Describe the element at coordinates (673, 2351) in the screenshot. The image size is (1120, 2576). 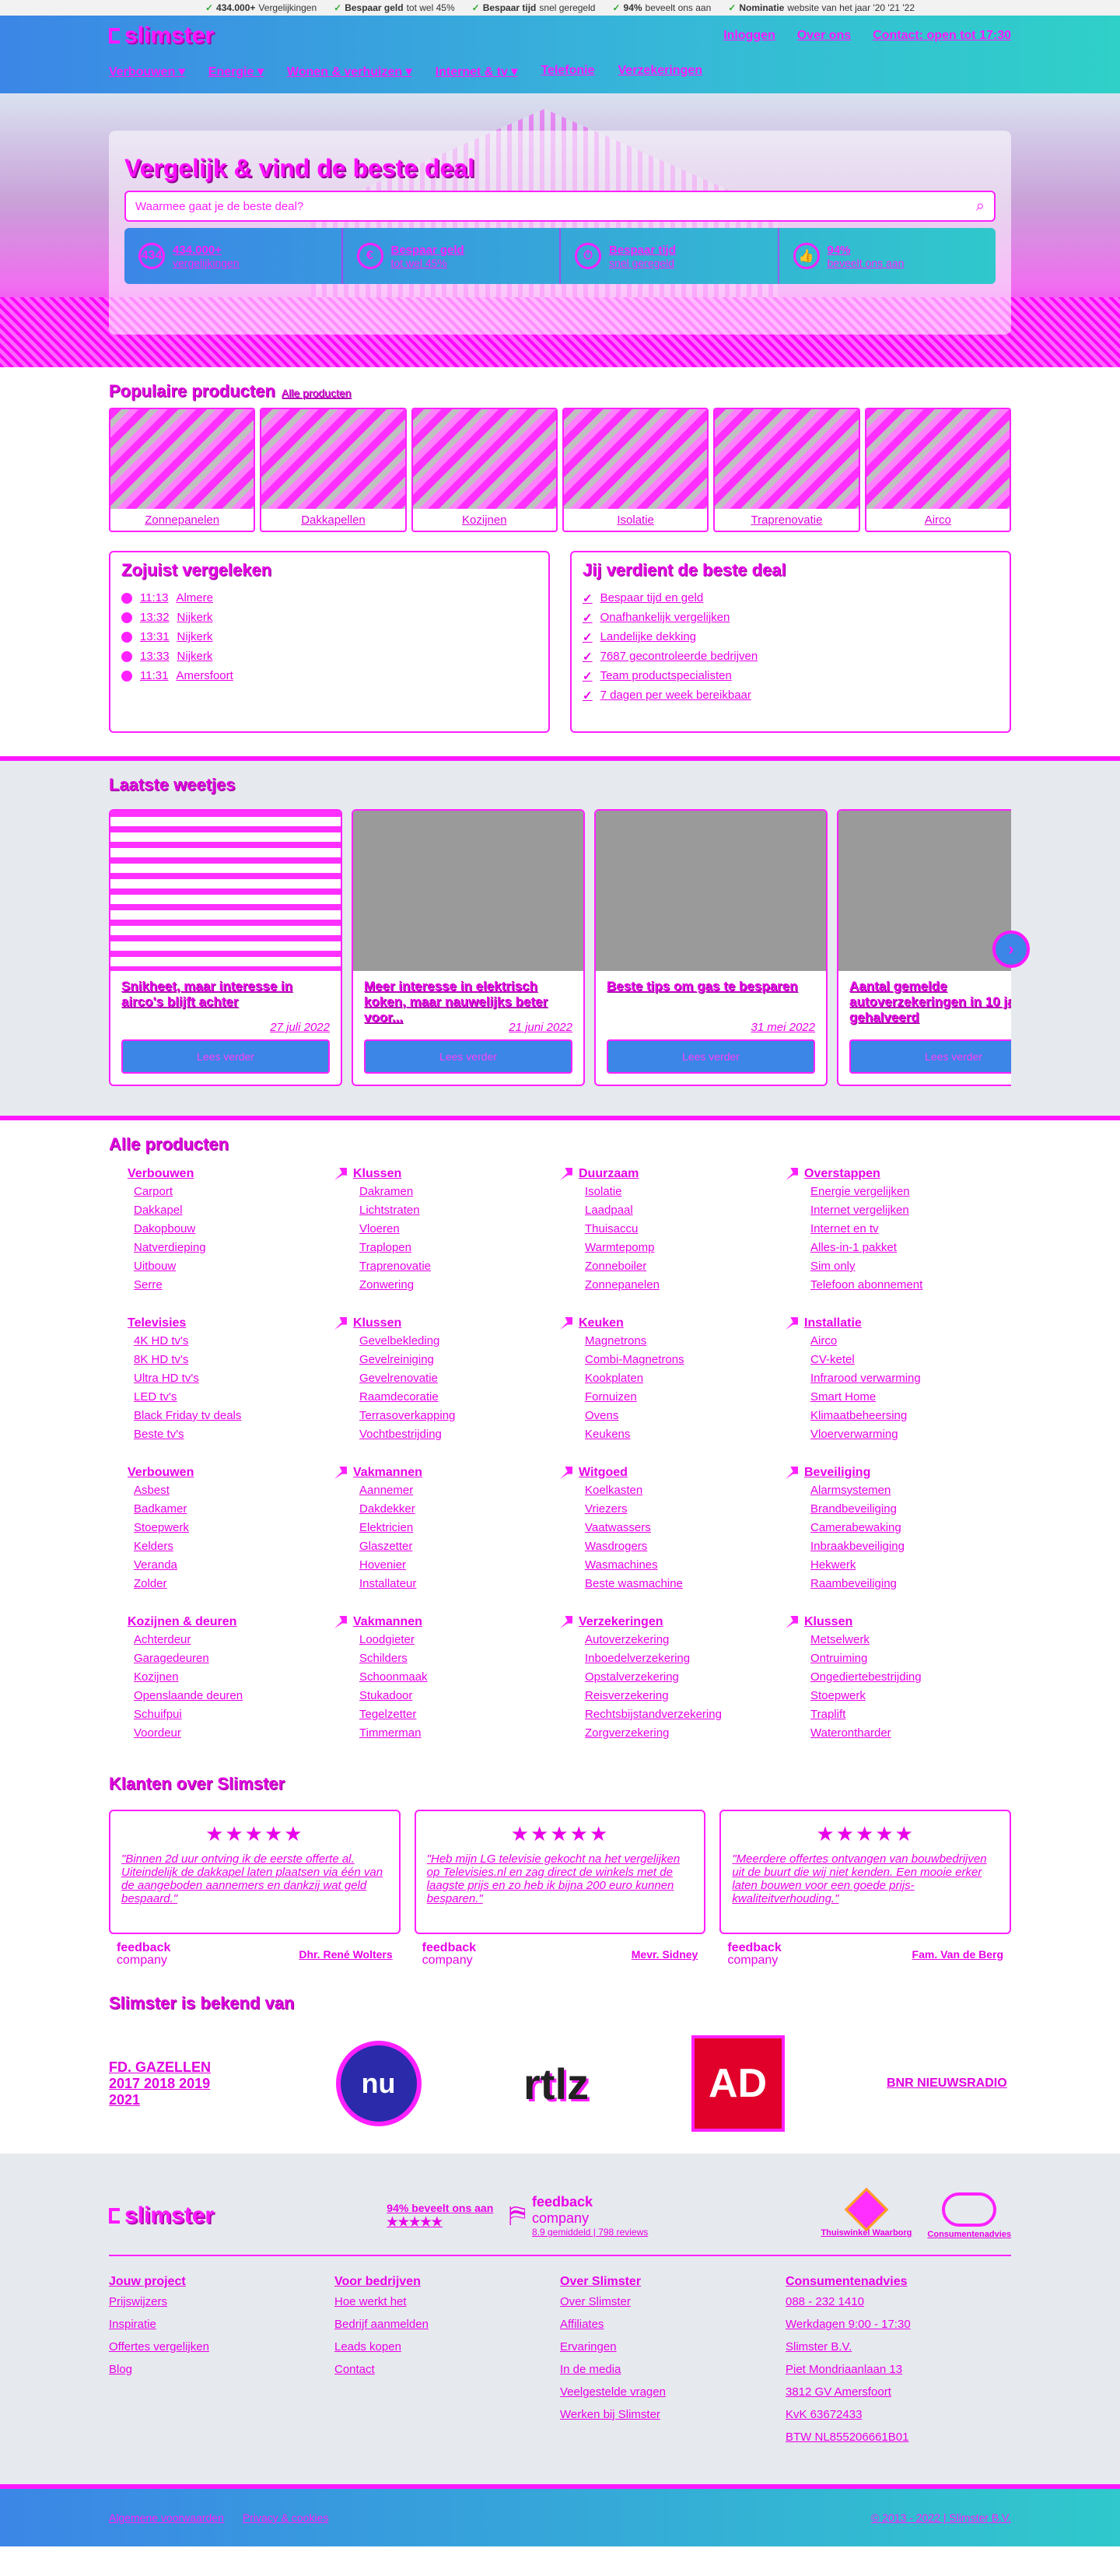
I see `footer-link: Ervaringen` at that location.